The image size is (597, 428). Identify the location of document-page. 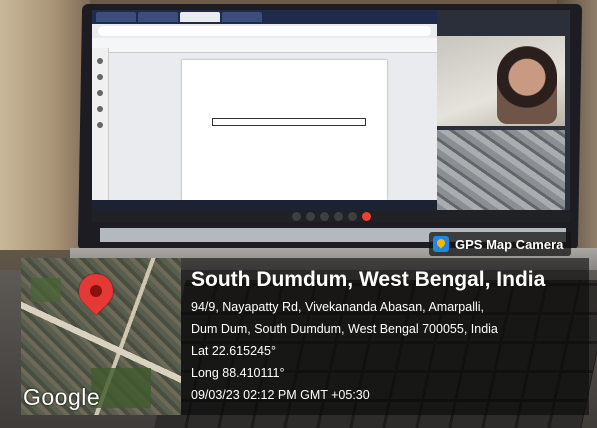
(284, 130).